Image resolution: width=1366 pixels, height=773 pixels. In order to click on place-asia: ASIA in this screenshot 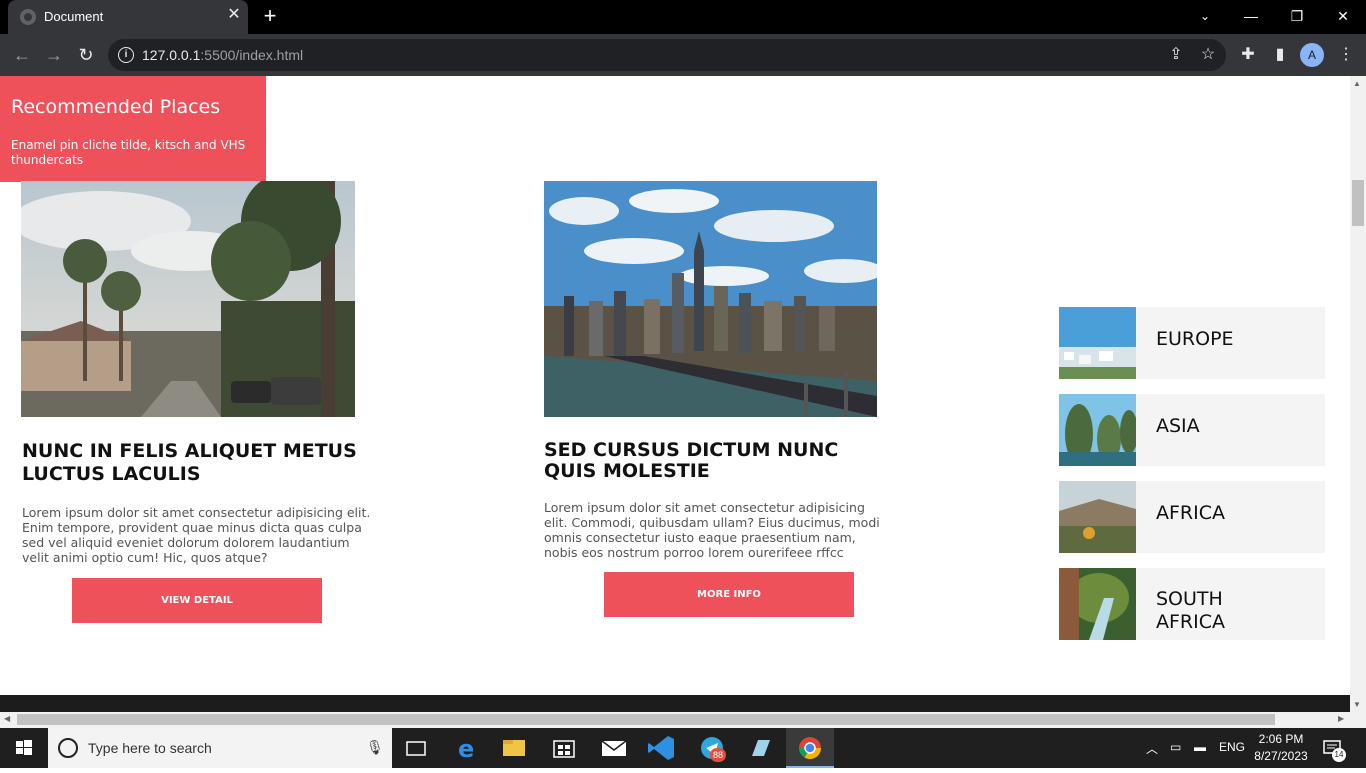, I will do `click(1192, 430)`.